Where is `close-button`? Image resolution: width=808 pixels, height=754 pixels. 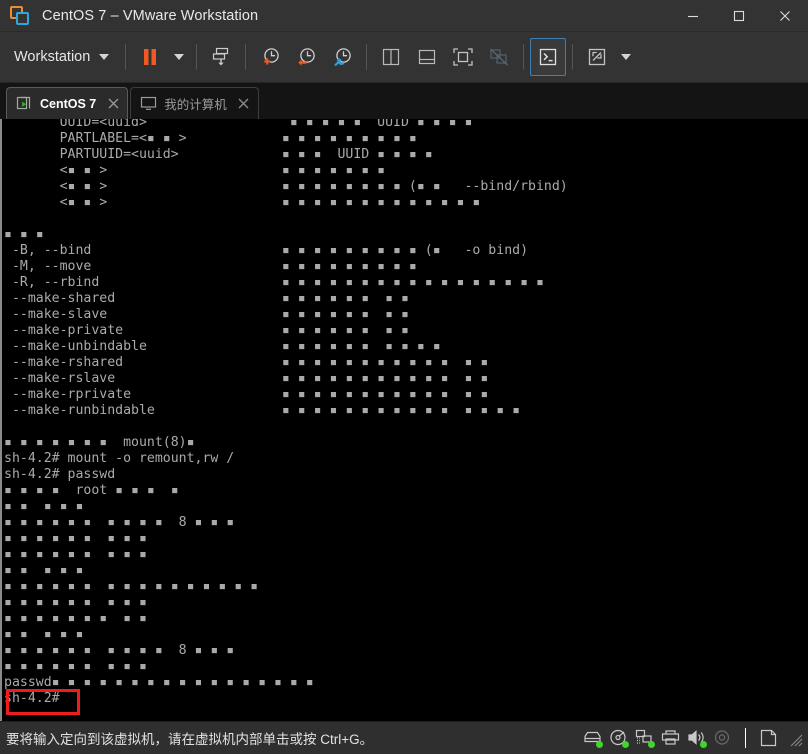 close-button is located at coordinates (785, 15).